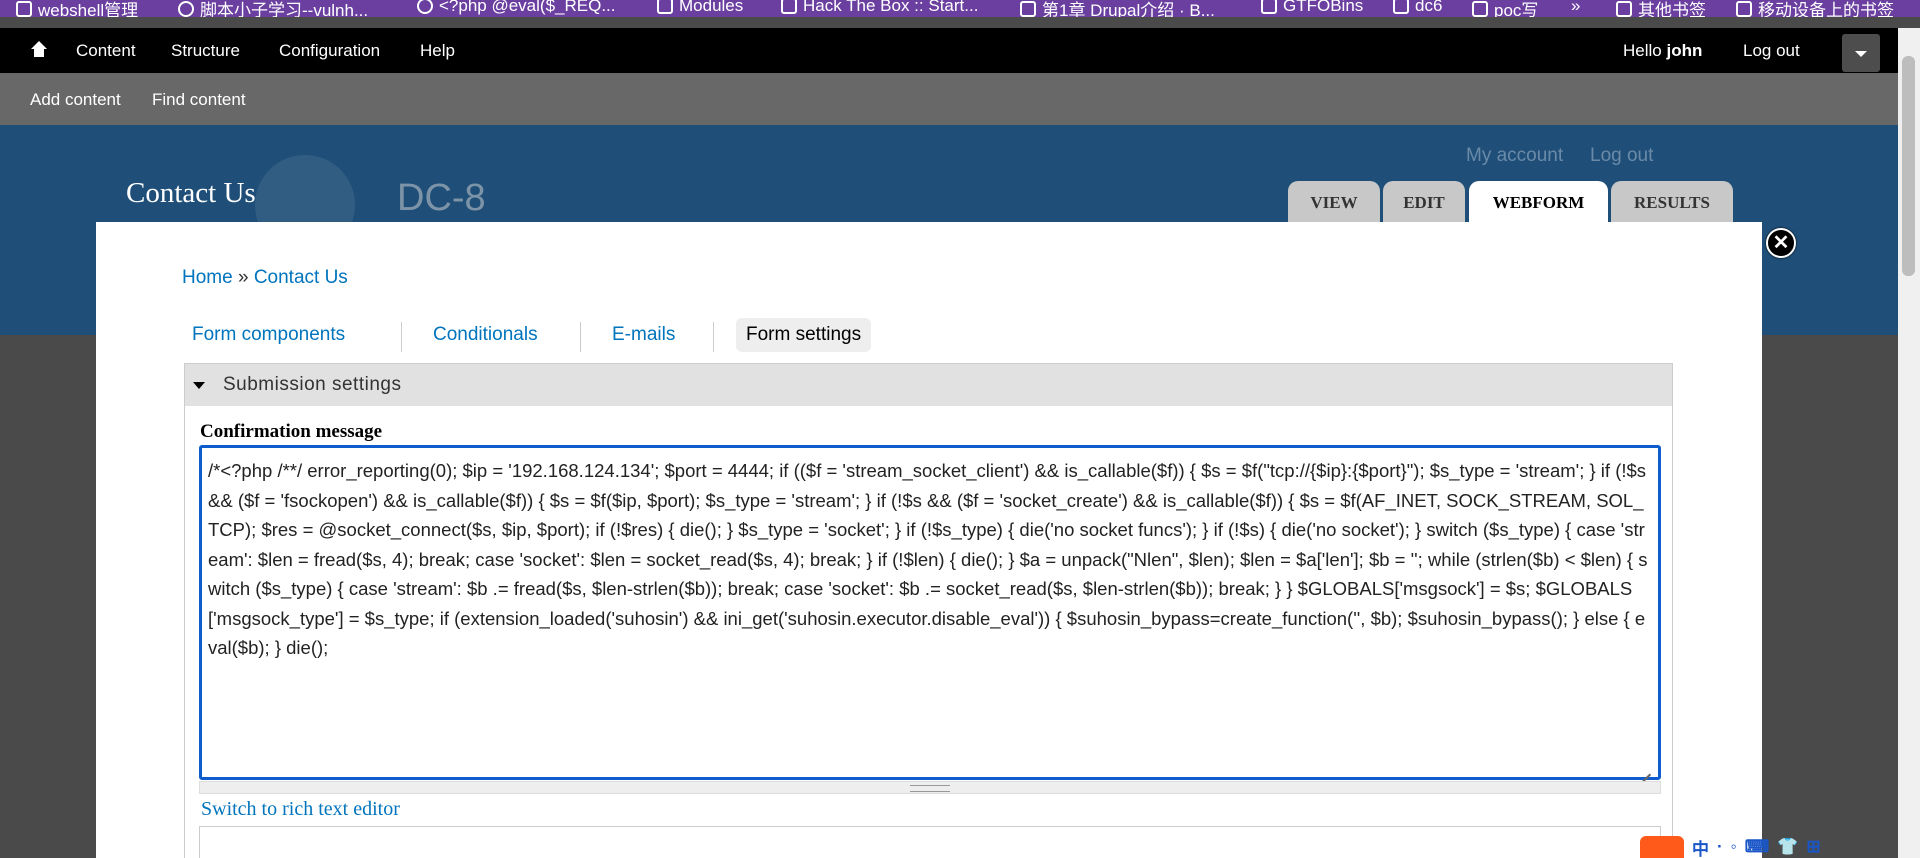 This screenshot has height=858, width=1920. I want to click on site-name: DC-8, so click(441, 198).